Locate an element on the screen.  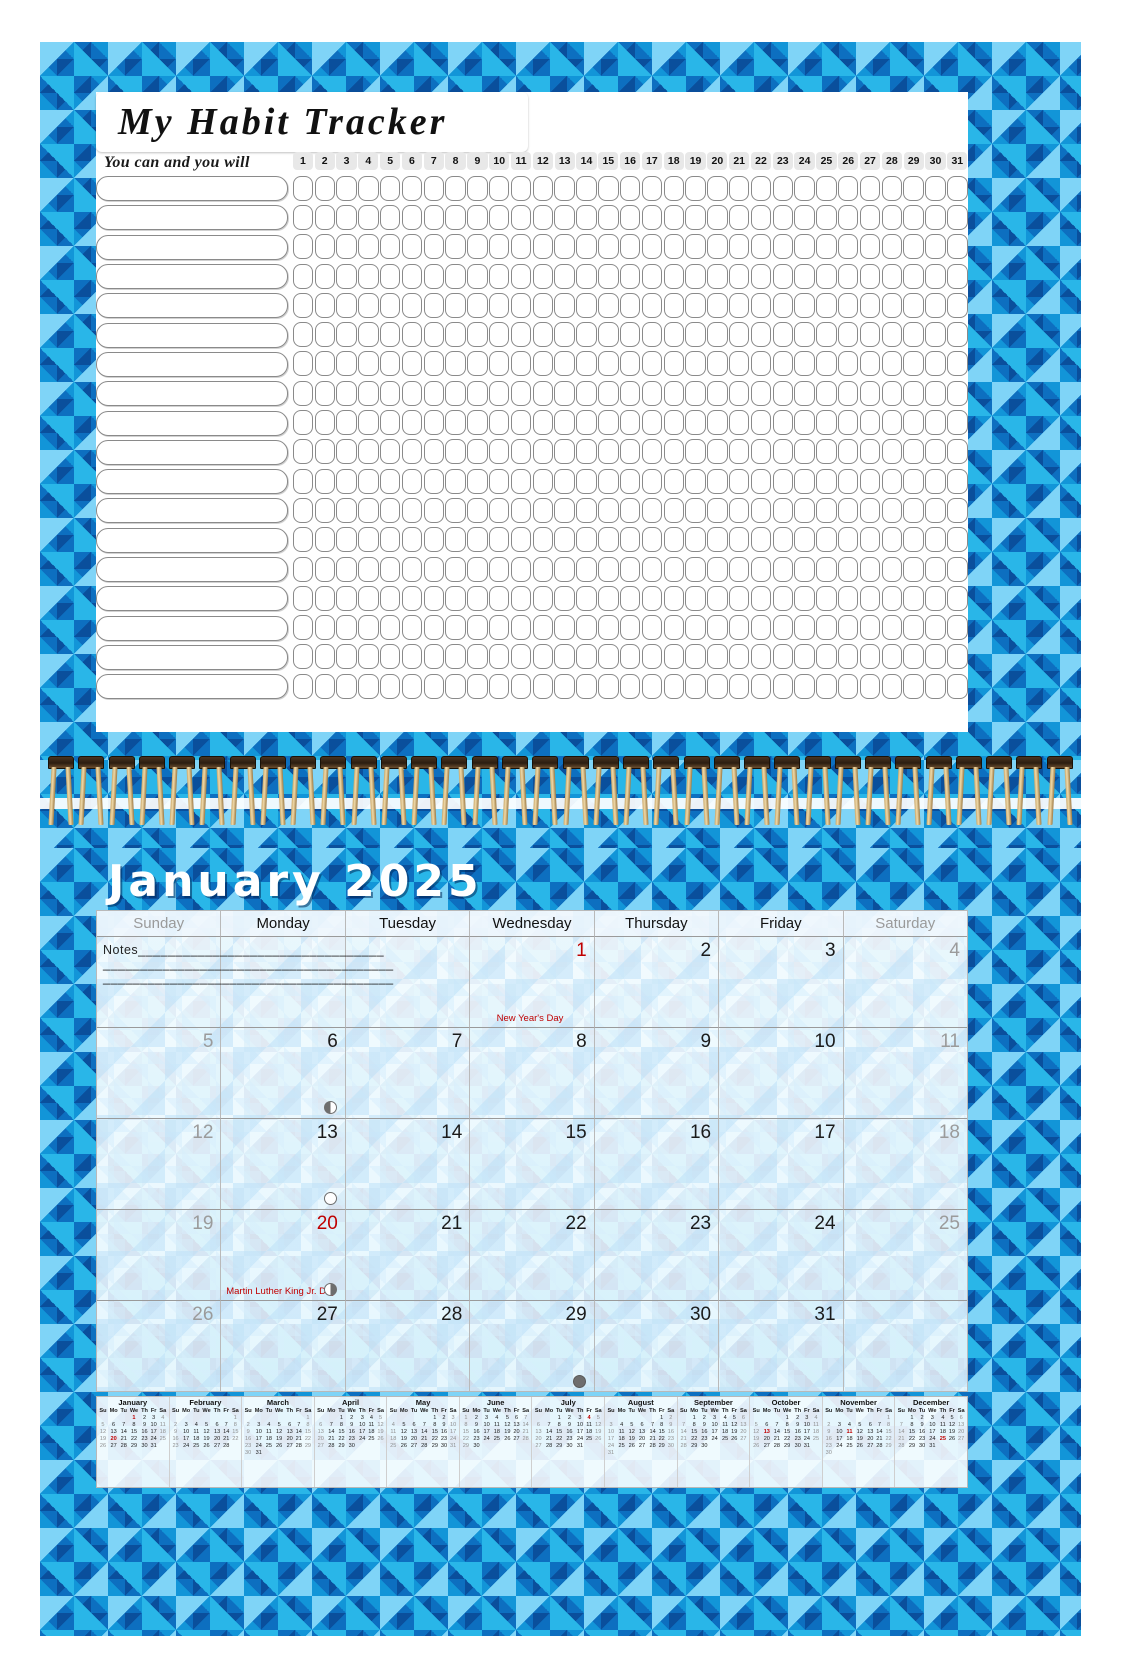
calendar-day-cell: 15 is located at coordinates (532, 1164).